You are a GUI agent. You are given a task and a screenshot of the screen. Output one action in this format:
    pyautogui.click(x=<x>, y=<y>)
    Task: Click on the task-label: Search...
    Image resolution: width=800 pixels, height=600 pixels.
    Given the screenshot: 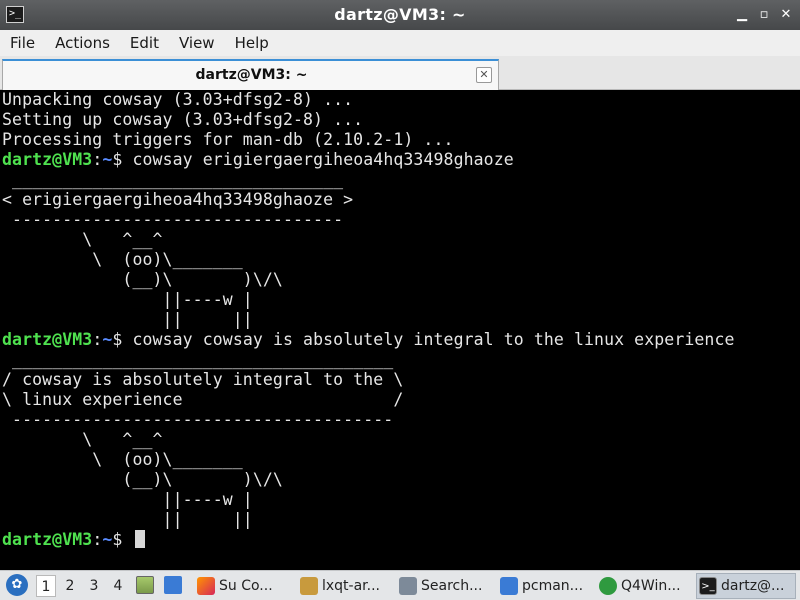 What is the action you would take?
    pyautogui.click(x=452, y=586)
    